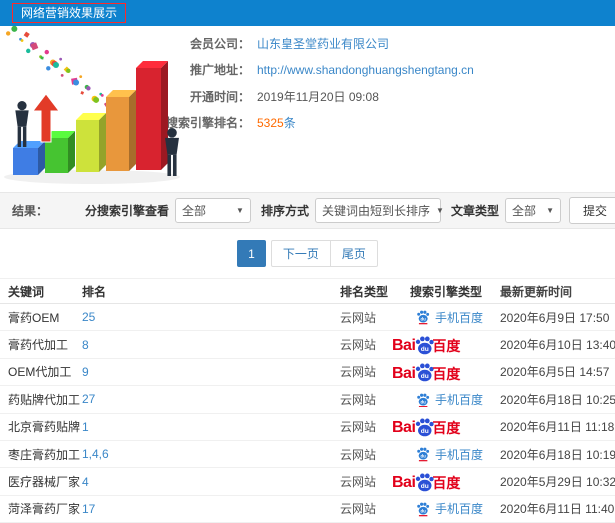 This screenshot has width=615, height=523. Describe the element at coordinates (307, 291) in the screenshot. I see `table-header-row: 关键词 排名 排名类型 搜索引擎类型 最新更新时间` at that location.